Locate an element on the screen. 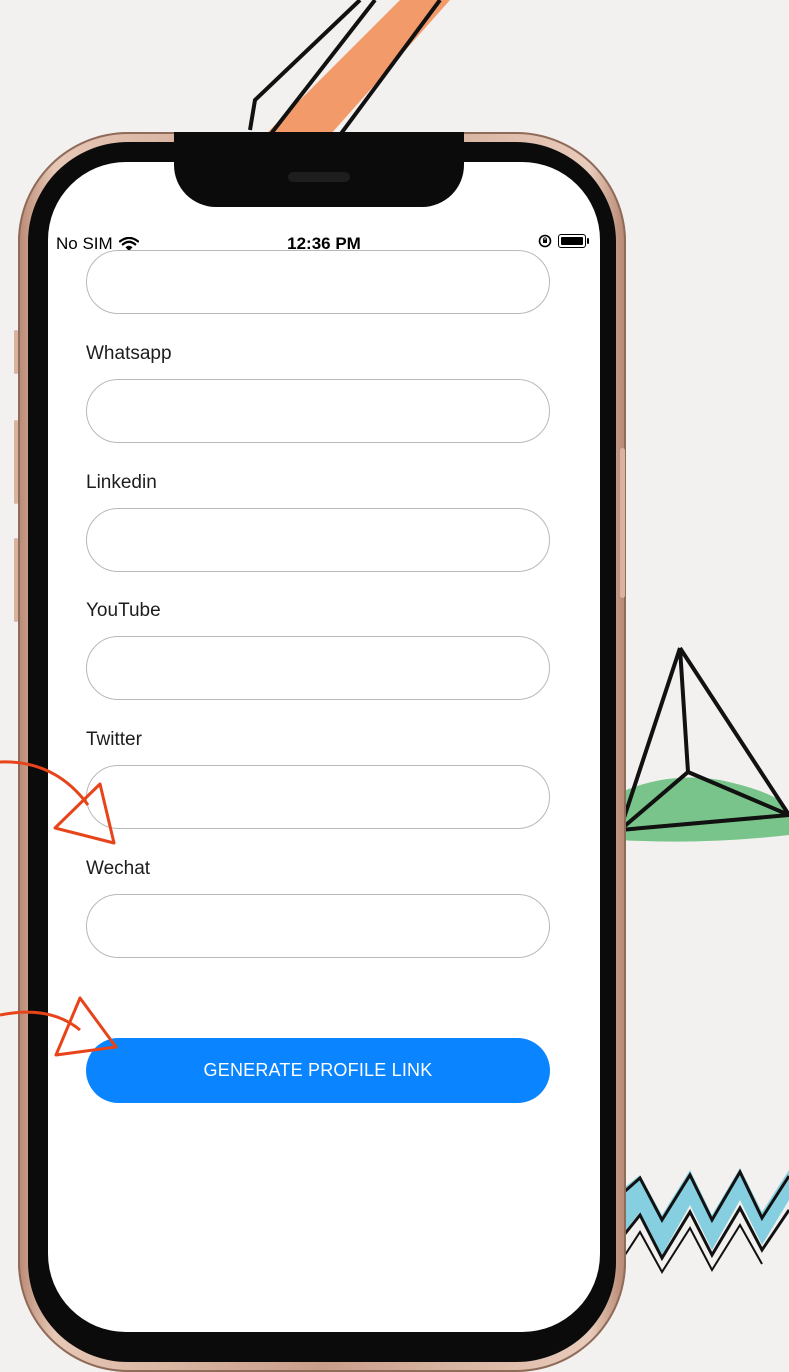  twitter-input is located at coordinates (318, 797).